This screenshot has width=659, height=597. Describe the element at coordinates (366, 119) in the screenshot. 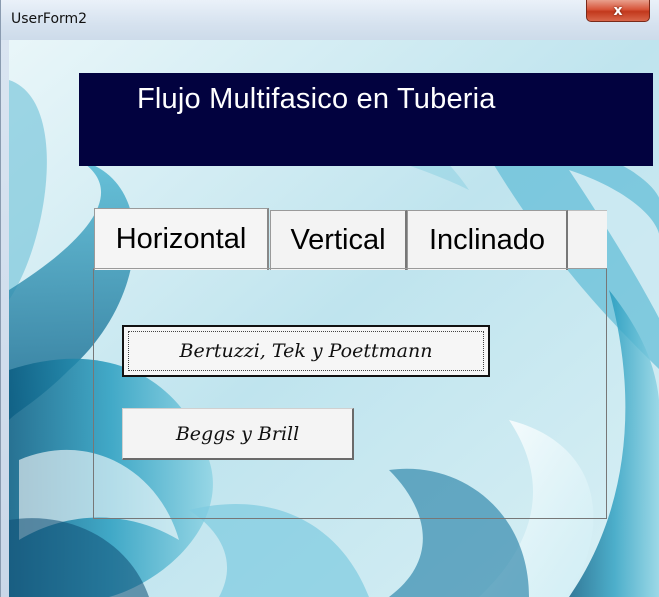

I see `header-banner: Flujo Multifasico en Tuberia` at that location.